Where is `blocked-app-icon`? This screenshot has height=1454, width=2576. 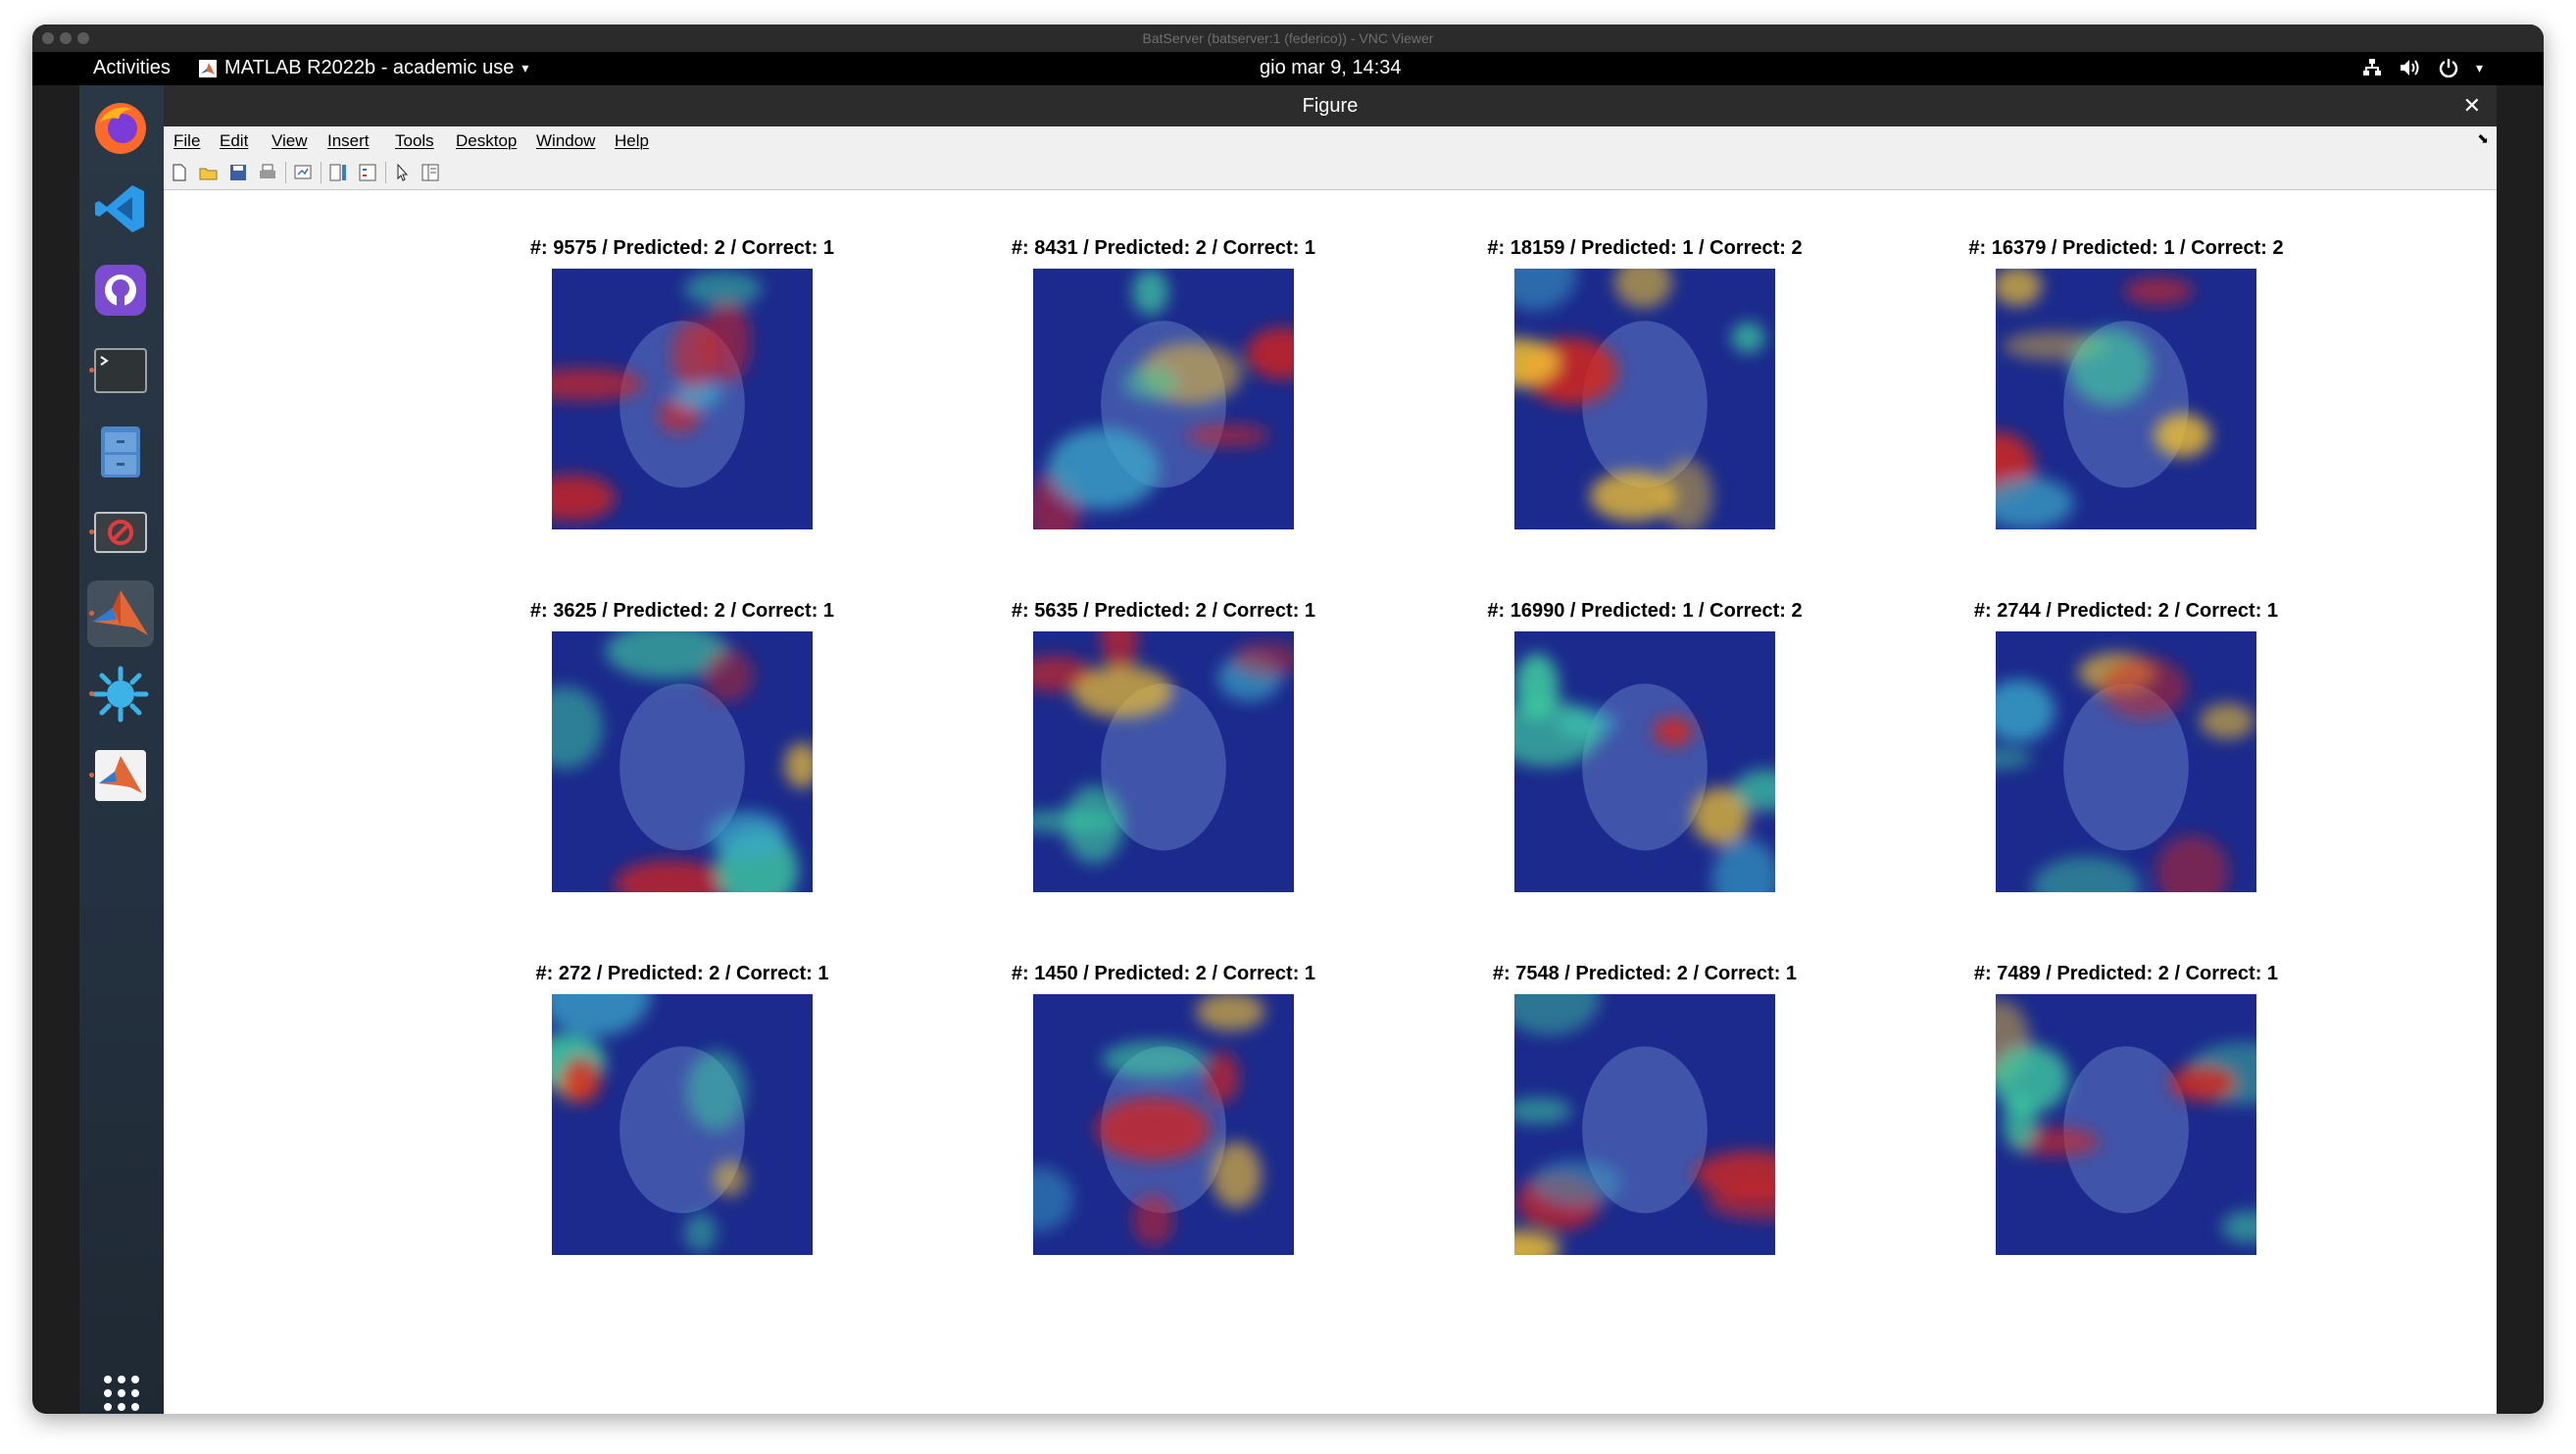
blocked-app-icon is located at coordinates (120, 532).